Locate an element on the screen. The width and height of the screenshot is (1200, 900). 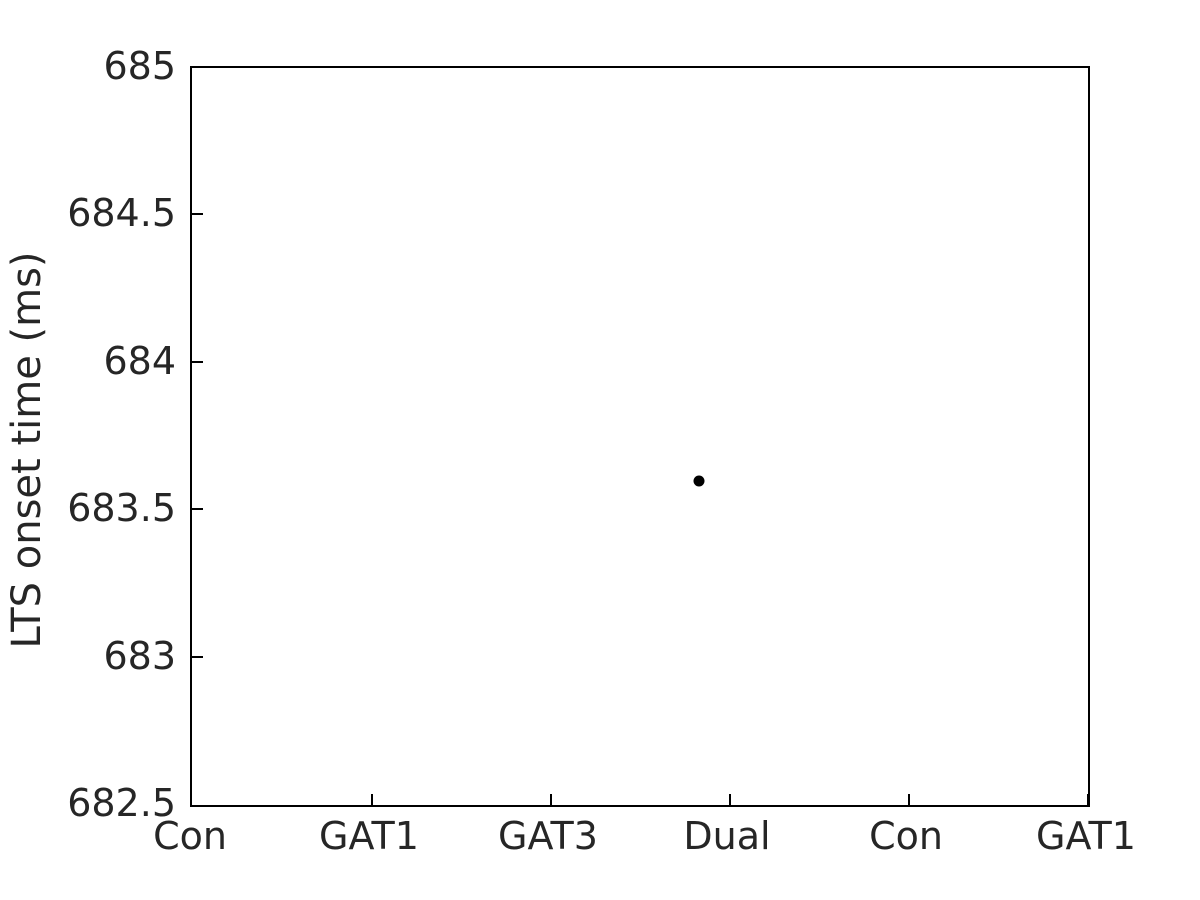
x-tick-label-dual: Dual is located at coordinates (727, 836).